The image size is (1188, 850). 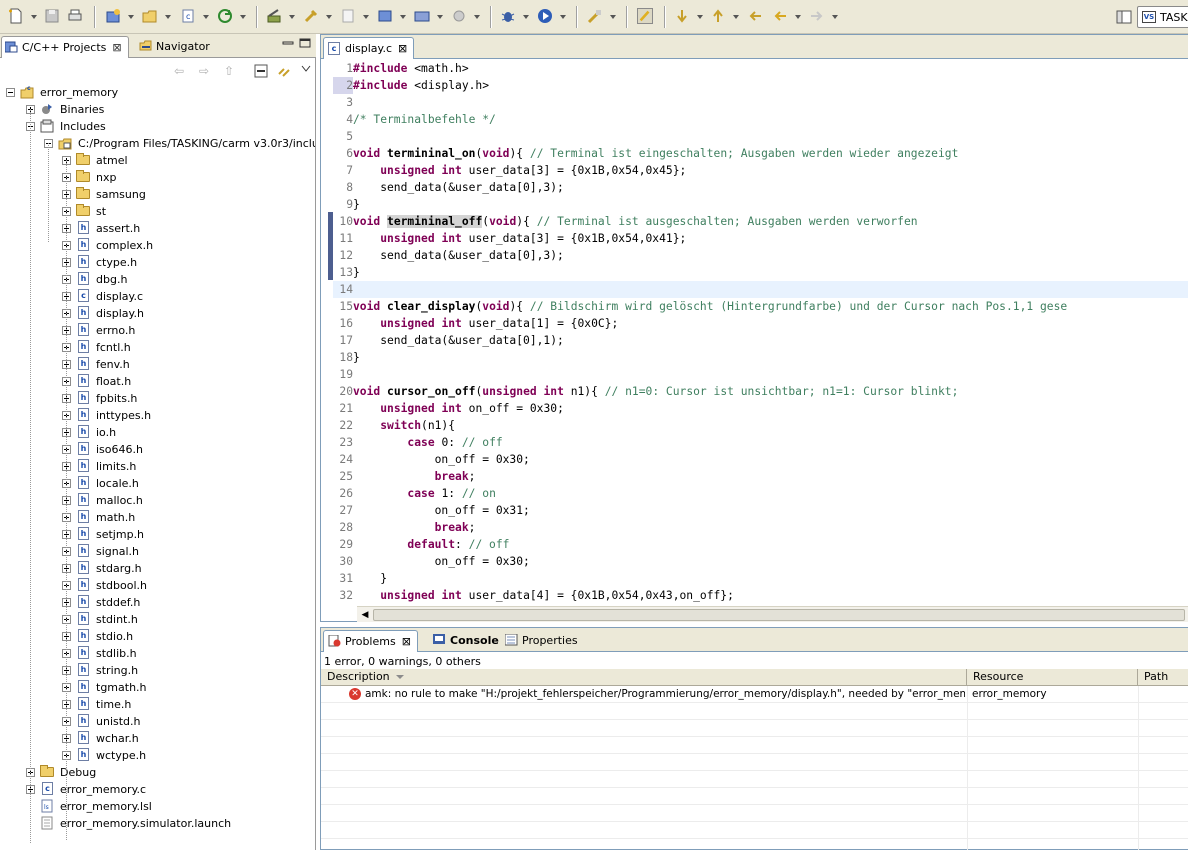 I want to click on new-c-file-icon: c, so click(x=188, y=16).